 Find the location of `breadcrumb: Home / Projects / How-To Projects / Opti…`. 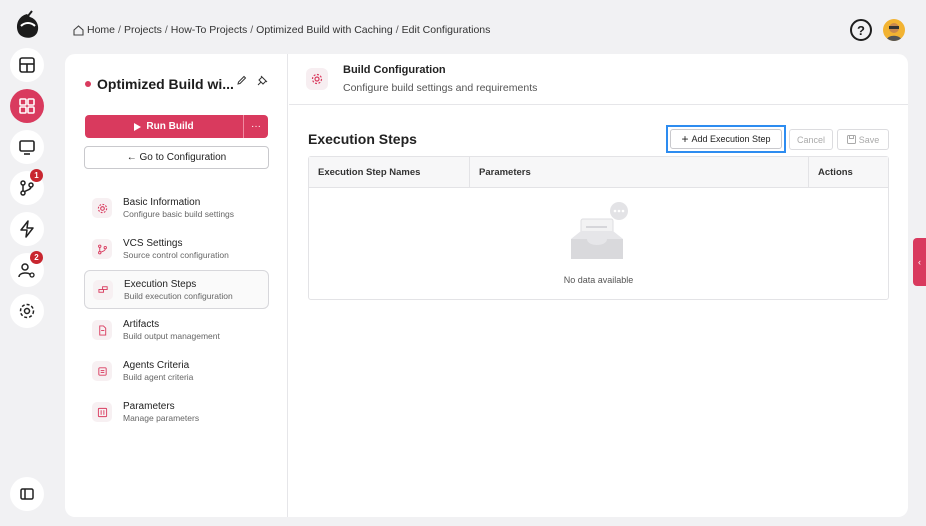

breadcrumb: Home / Projects / How-To Projects / Opti… is located at coordinates (281, 30).